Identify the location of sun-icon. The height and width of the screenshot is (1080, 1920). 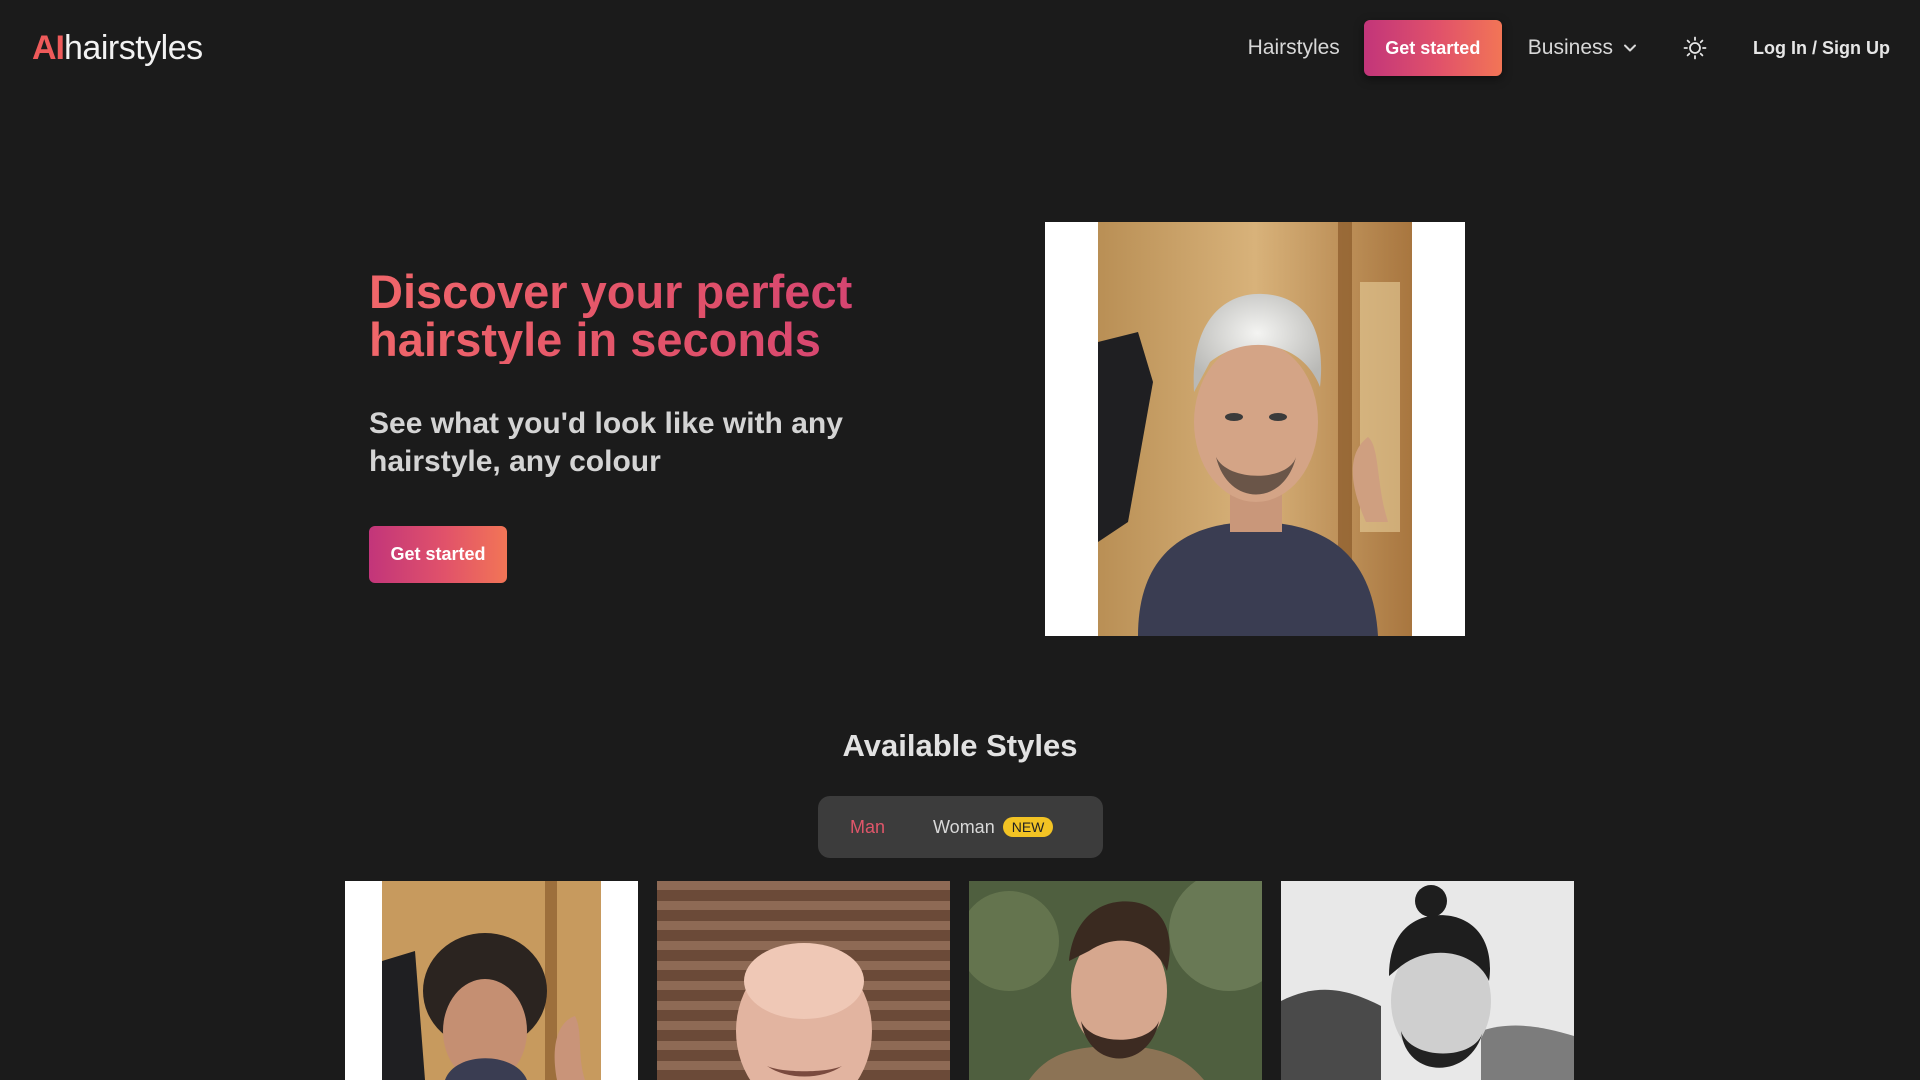
(1695, 48).